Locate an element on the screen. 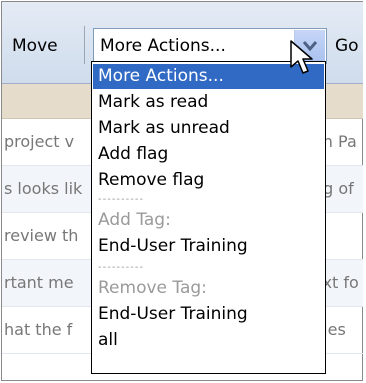 The width and height of the screenshot is (366, 383). option-add-tag-header: Add Tag: is located at coordinates (134, 220).